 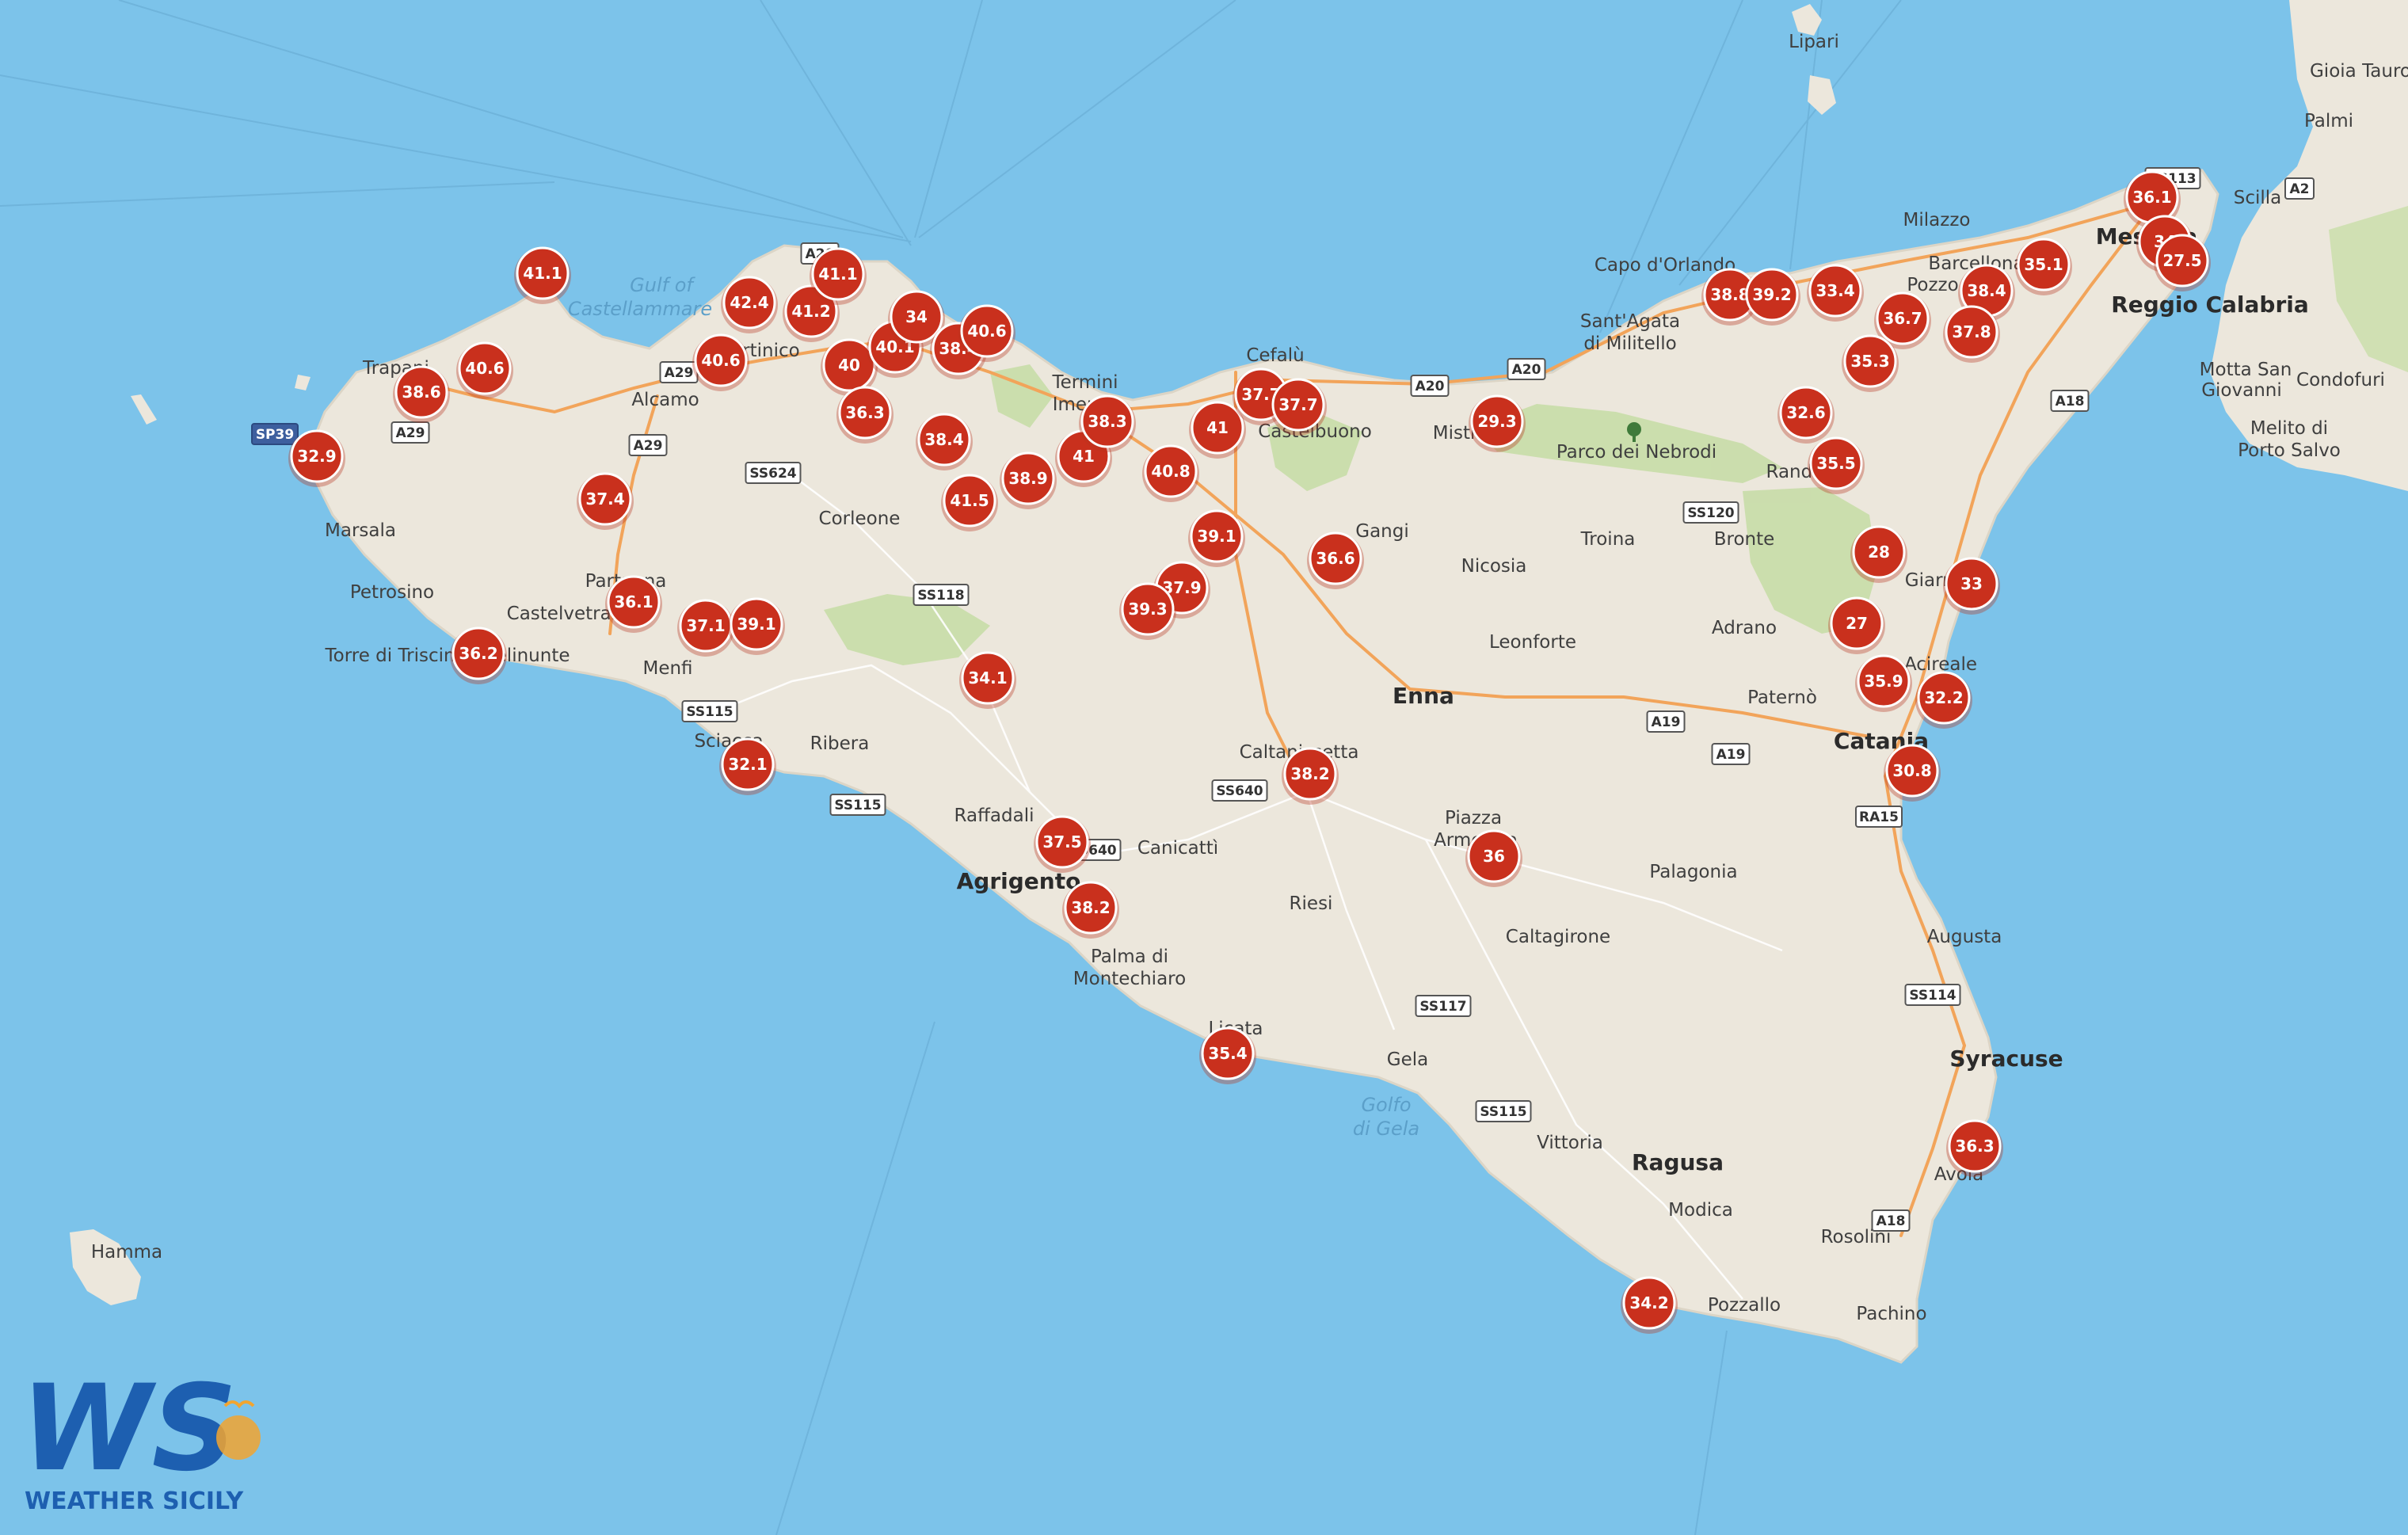 I want to click on road-shield-label: A18, so click(x=2070, y=401).